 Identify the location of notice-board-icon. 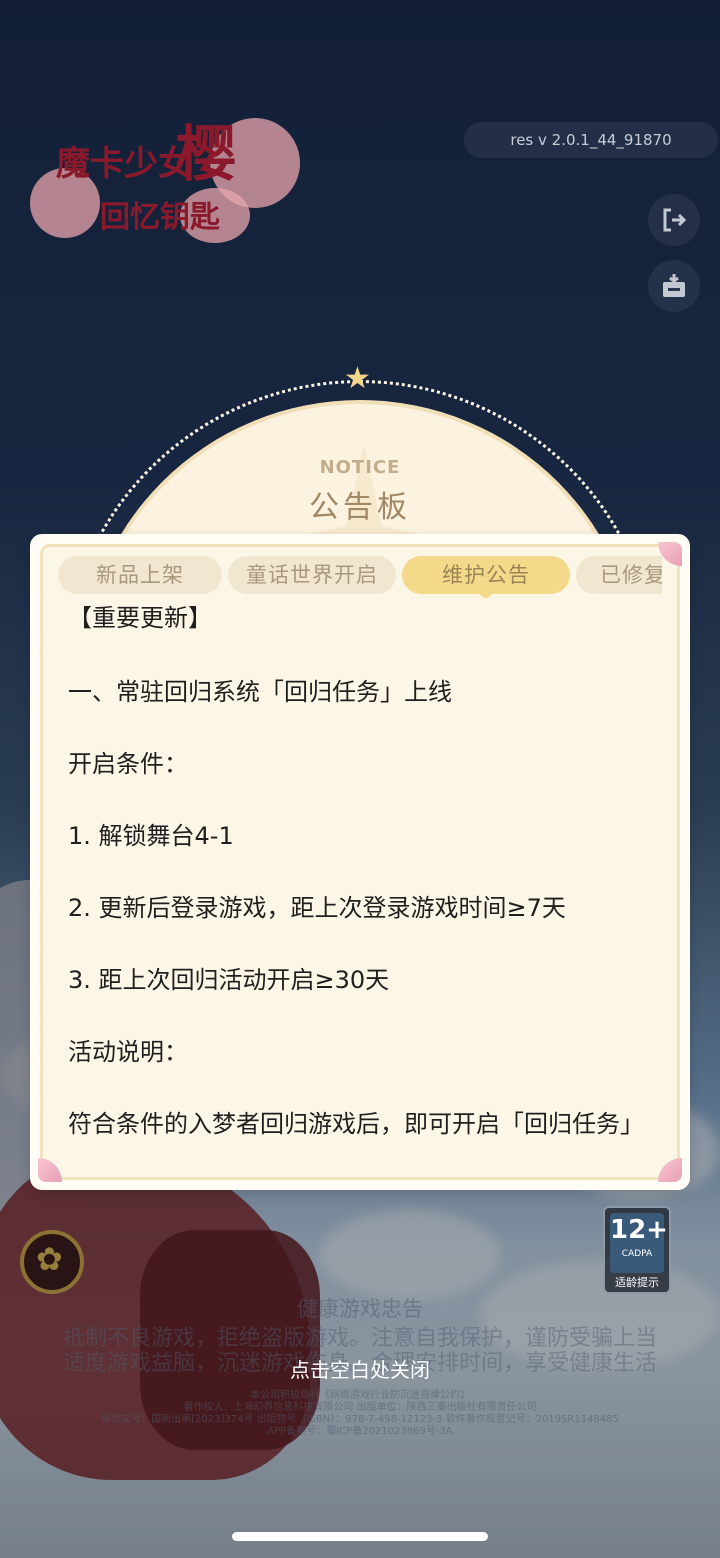
(674, 285).